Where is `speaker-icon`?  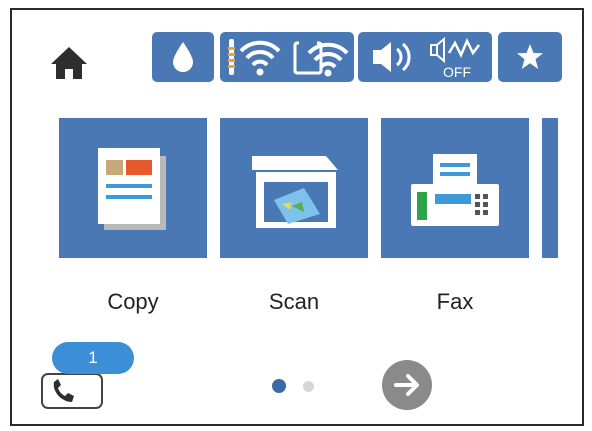 speaker-icon is located at coordinates (392, 57).